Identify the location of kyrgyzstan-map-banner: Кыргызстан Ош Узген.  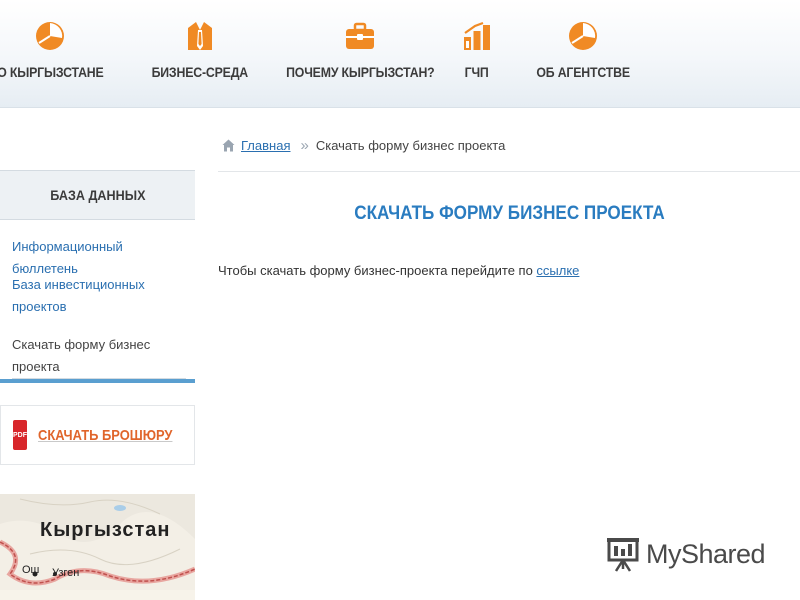
(97, 547).